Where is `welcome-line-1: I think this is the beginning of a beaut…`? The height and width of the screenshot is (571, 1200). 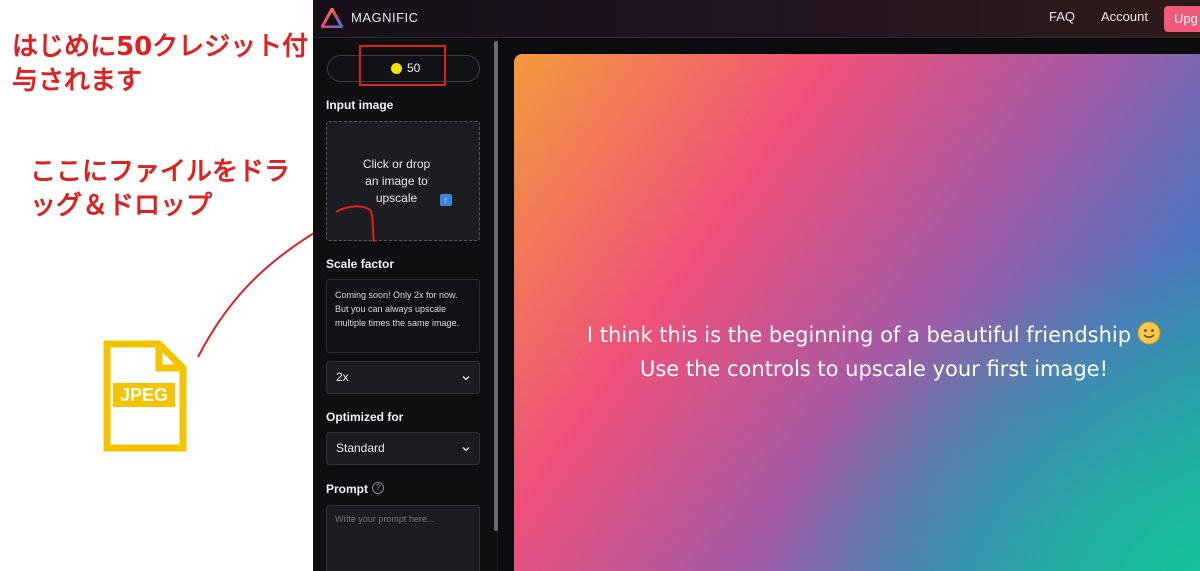
welcome-line-1: I think this is the beginning of a beaut… is located at coordinates (857, 335).